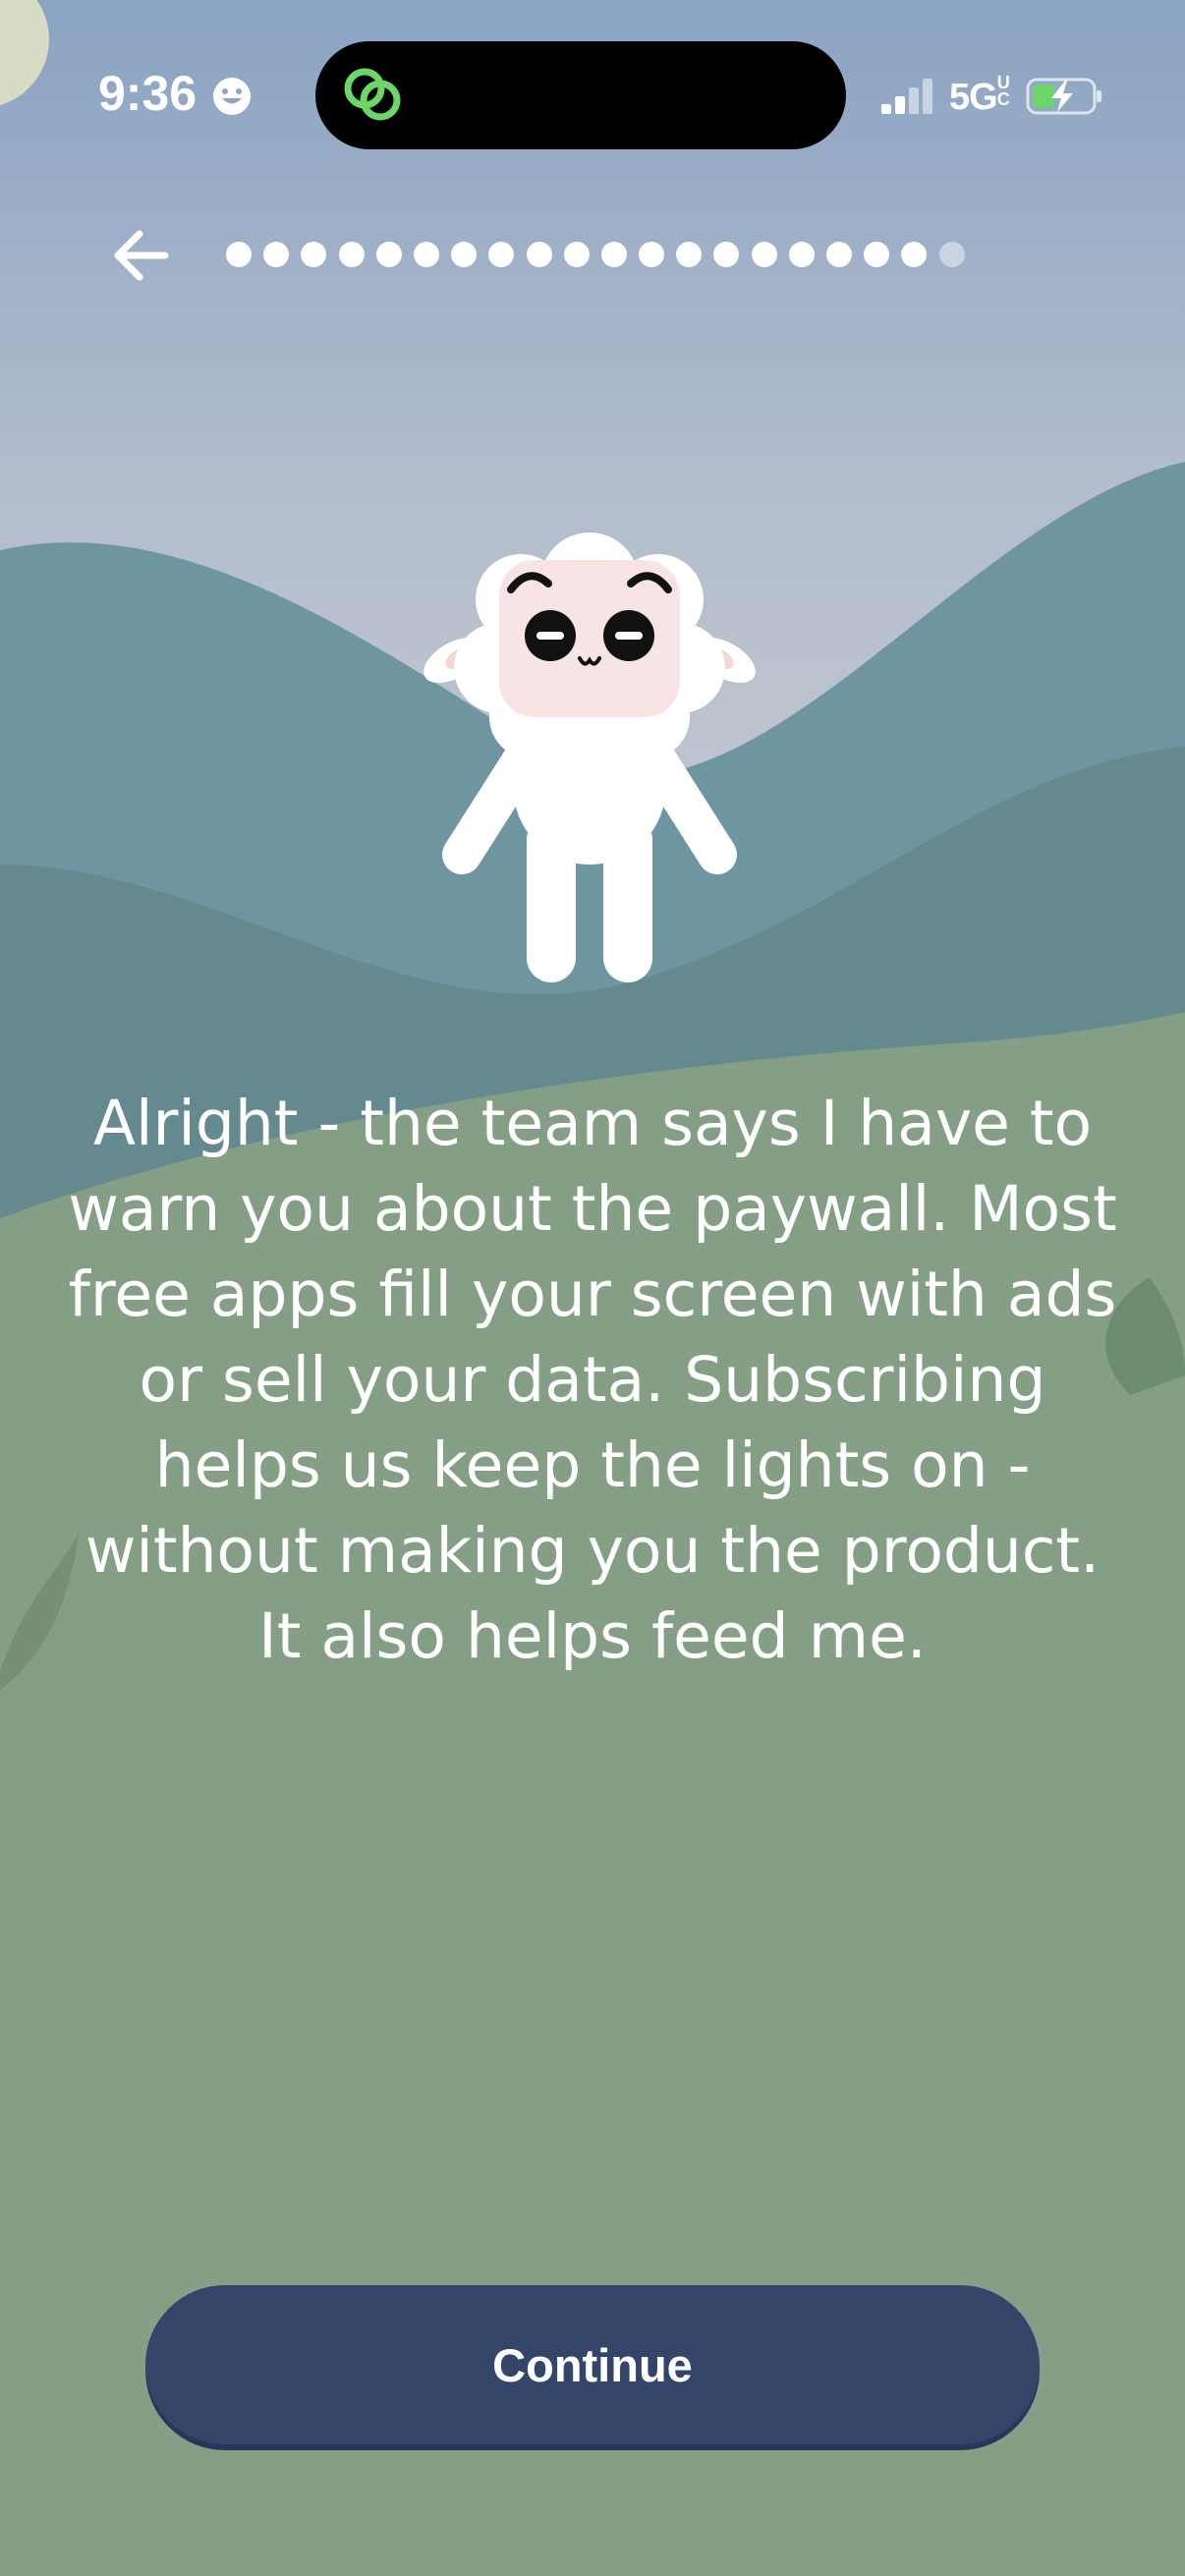  I want to click on status-bar: 9:36 5GUC, so click(592, 93).